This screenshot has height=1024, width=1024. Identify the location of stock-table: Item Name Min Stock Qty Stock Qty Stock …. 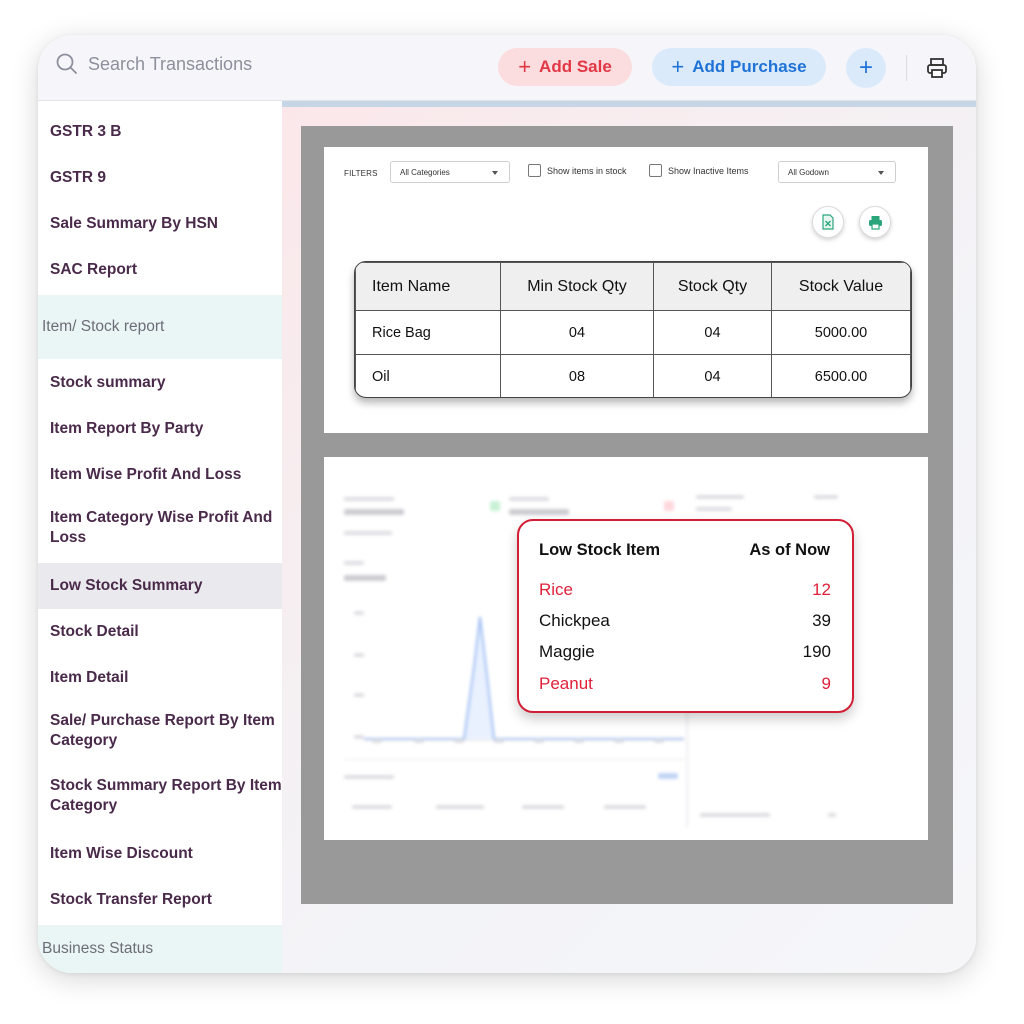
(633, 329).